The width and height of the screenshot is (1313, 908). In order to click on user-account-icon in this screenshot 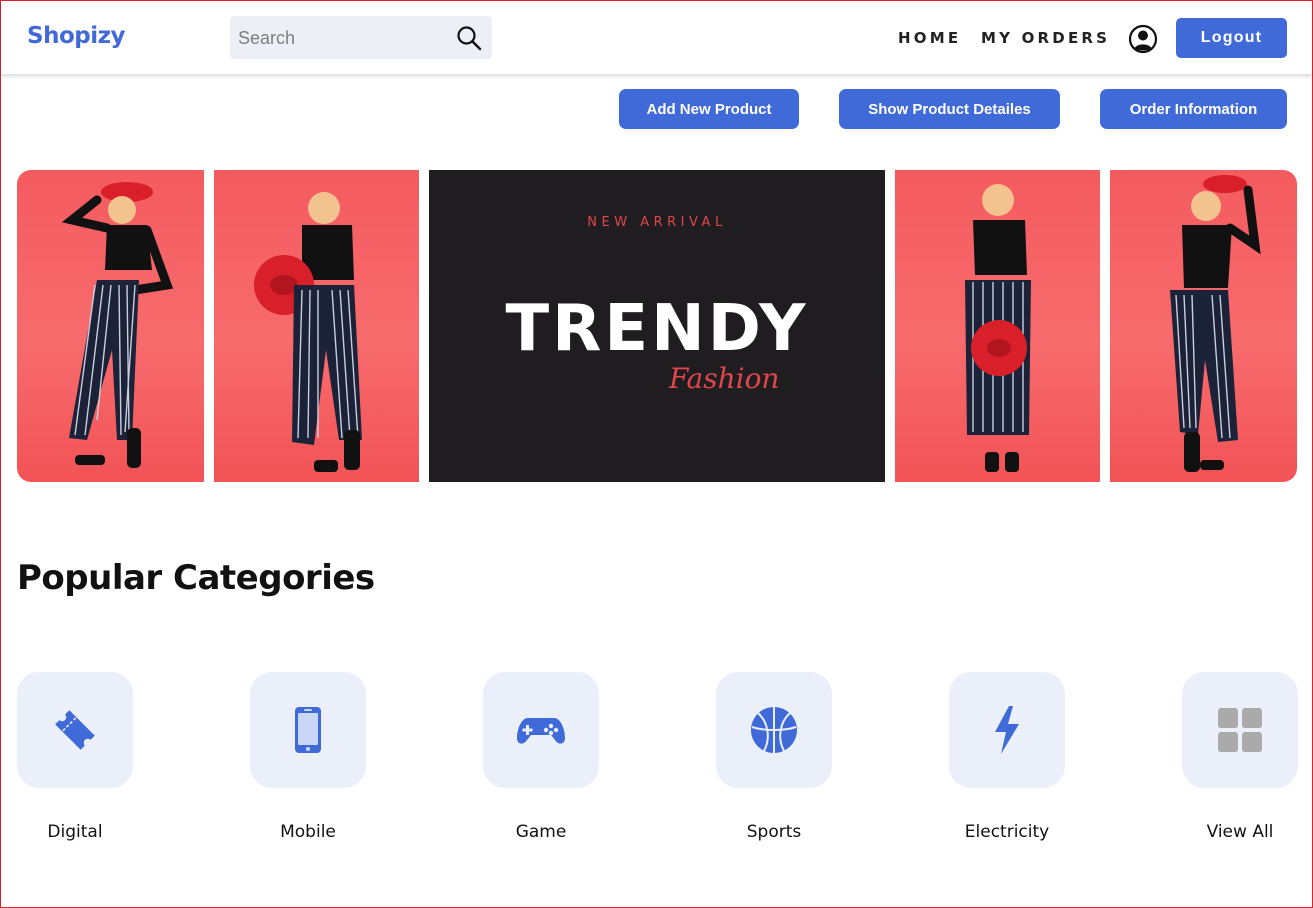, I will do `click(1143, 39)`.